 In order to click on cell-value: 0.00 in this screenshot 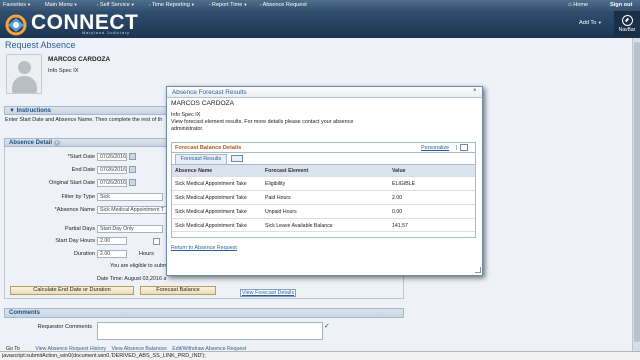, I will do `click(397, 212)`.